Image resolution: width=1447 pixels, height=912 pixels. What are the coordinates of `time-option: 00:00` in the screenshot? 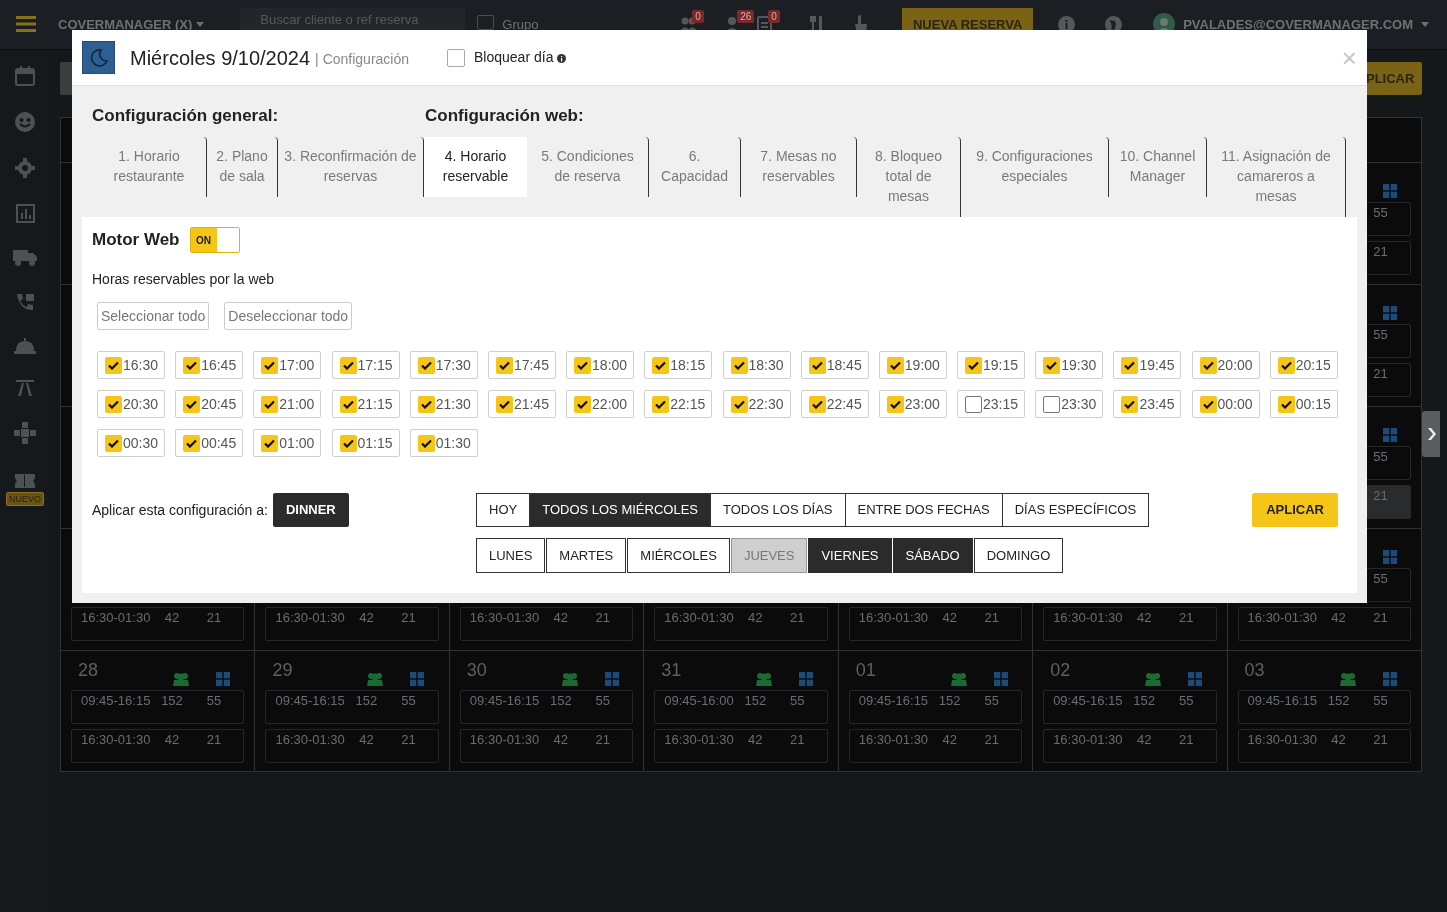 It's located at (1225, 404).